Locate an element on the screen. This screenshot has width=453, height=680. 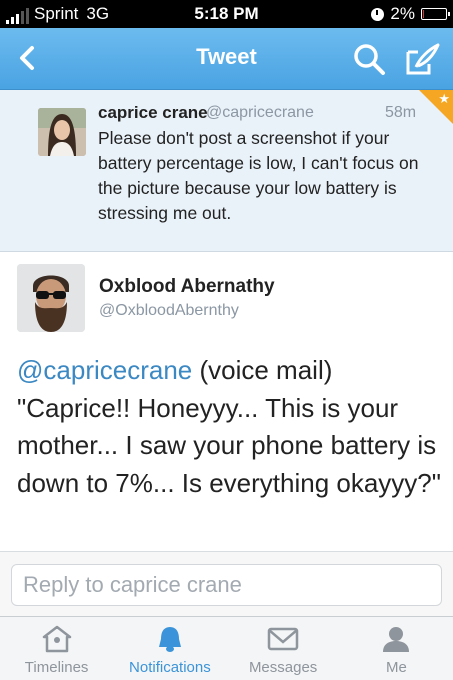
author-name: caprice crane is located at coordinates (153, 113).